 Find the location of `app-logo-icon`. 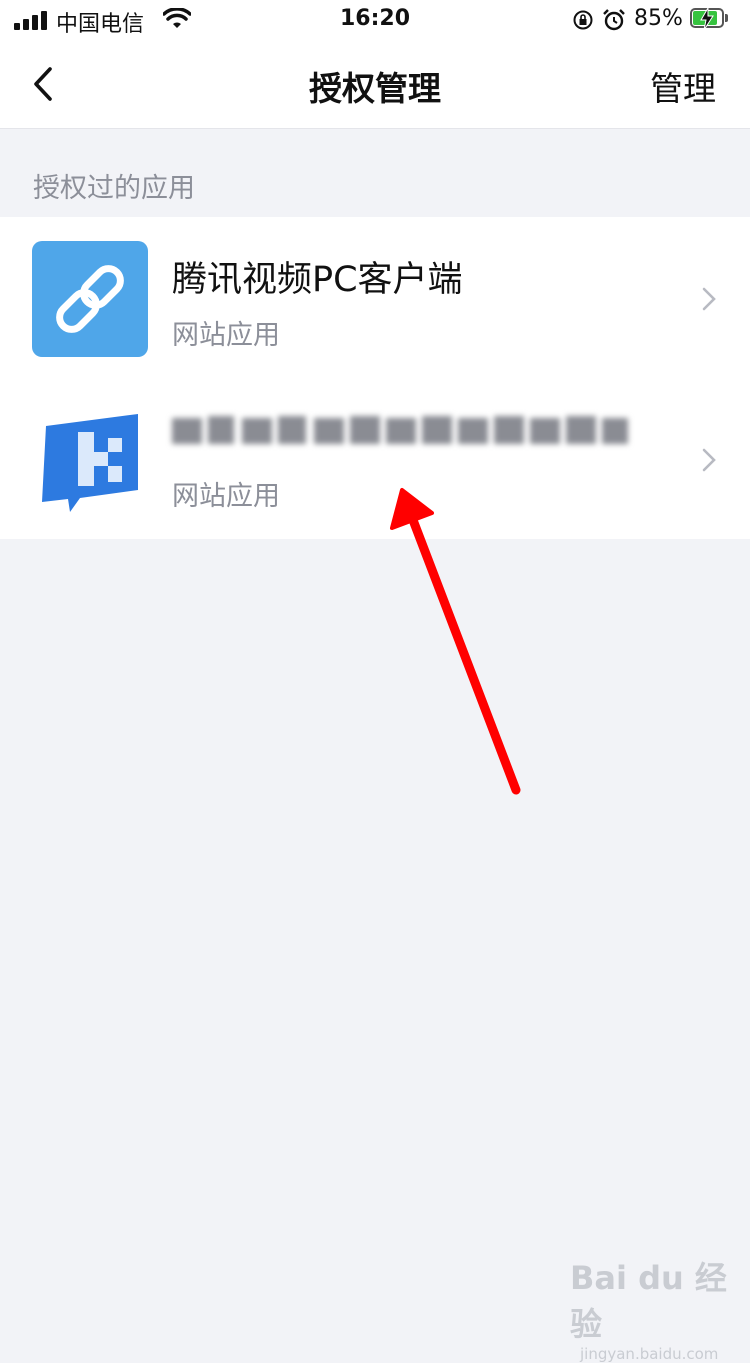

app-logo-icon is located at coordinates (90, 463).